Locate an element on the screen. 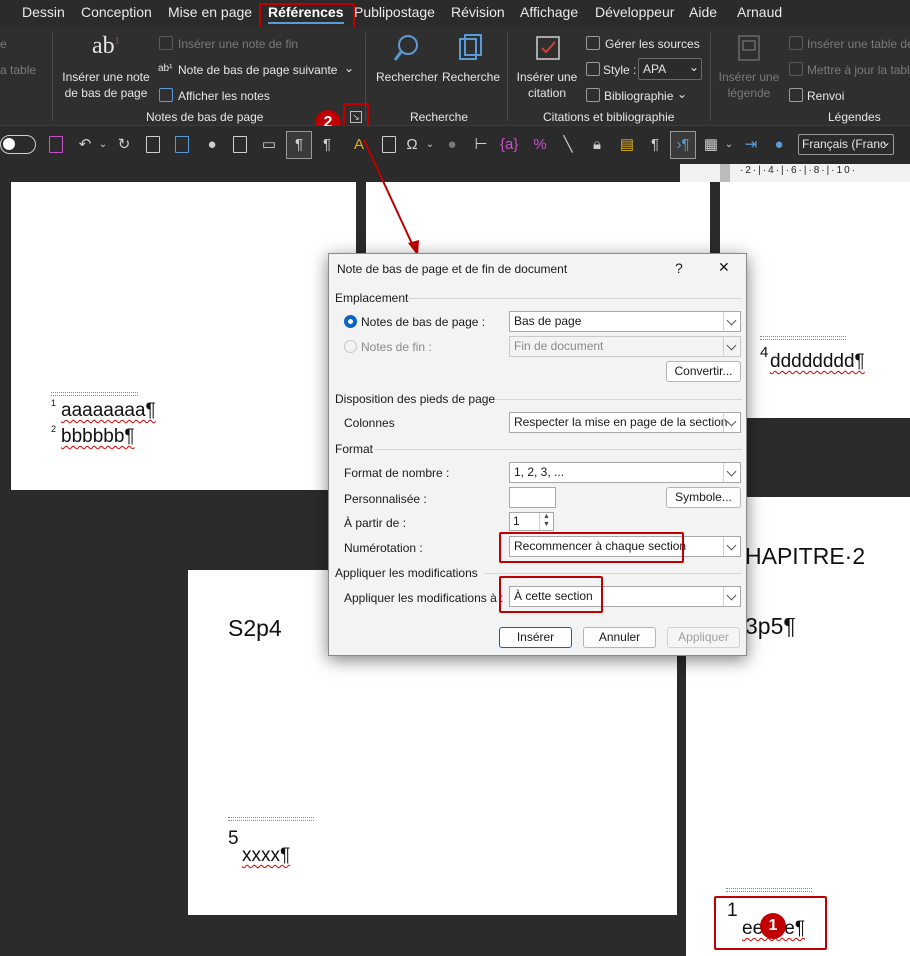 Image resolution: width=910 pixels, height=956 pixels. endnotes-radio is located at coordinates (350, 346).